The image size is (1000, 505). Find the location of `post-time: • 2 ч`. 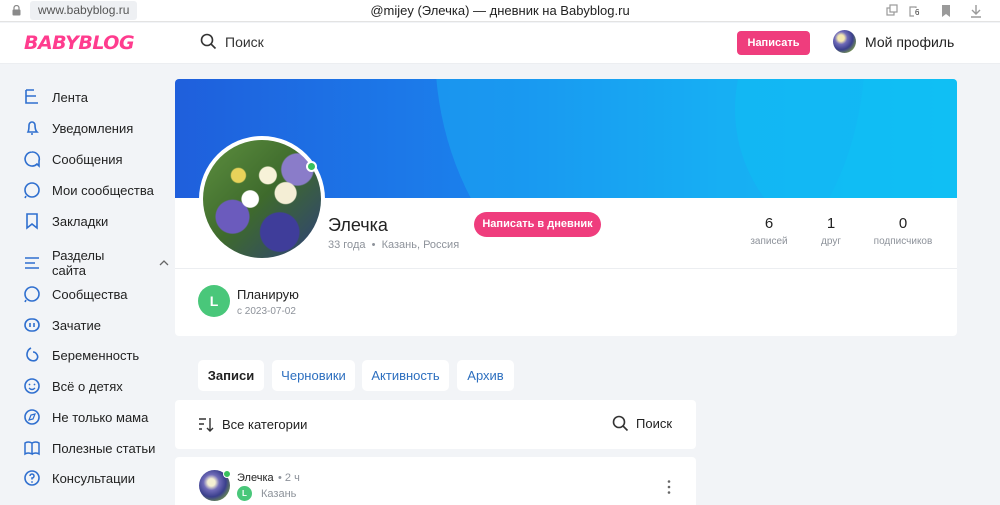

post-time: • 2 ч is located at coordinates (289, 478).